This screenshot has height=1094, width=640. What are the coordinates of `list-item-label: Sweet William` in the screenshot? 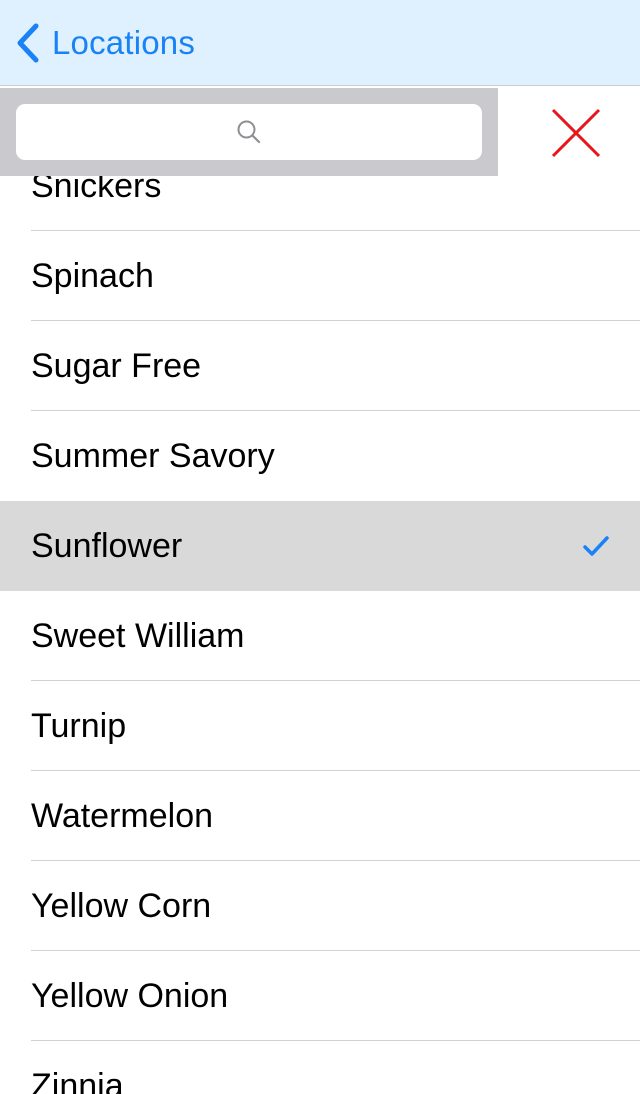 It's located at (138, 636).